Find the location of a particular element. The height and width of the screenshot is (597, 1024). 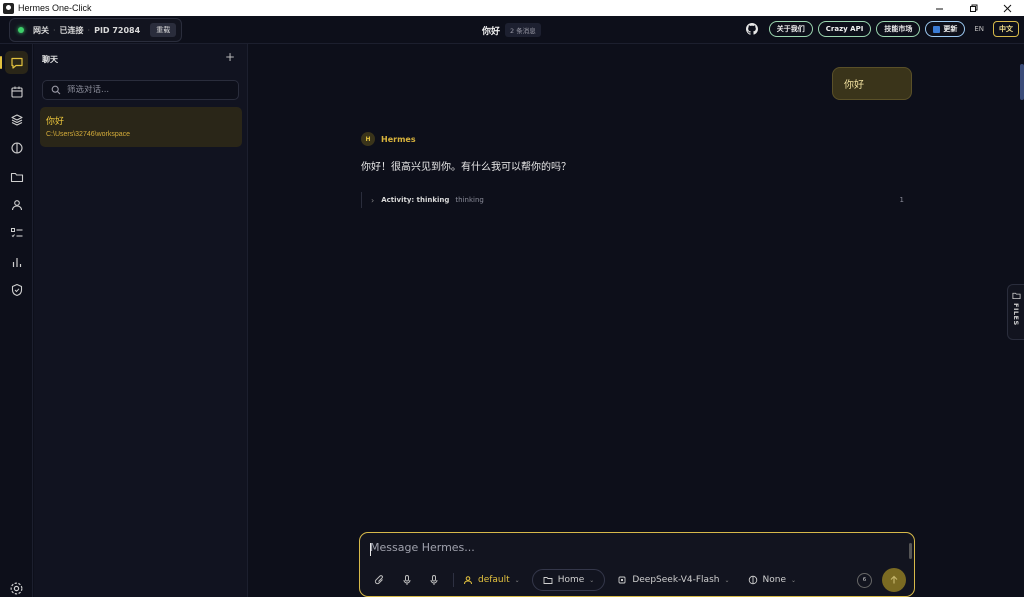

gateway-connected: 已连接 is located at coordinates (71, 30).